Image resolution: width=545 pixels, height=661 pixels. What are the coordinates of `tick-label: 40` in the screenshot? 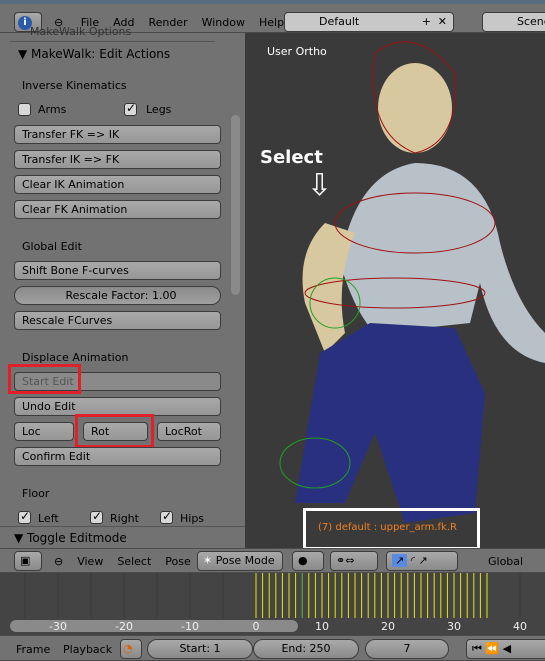 It's located at (520, 626).